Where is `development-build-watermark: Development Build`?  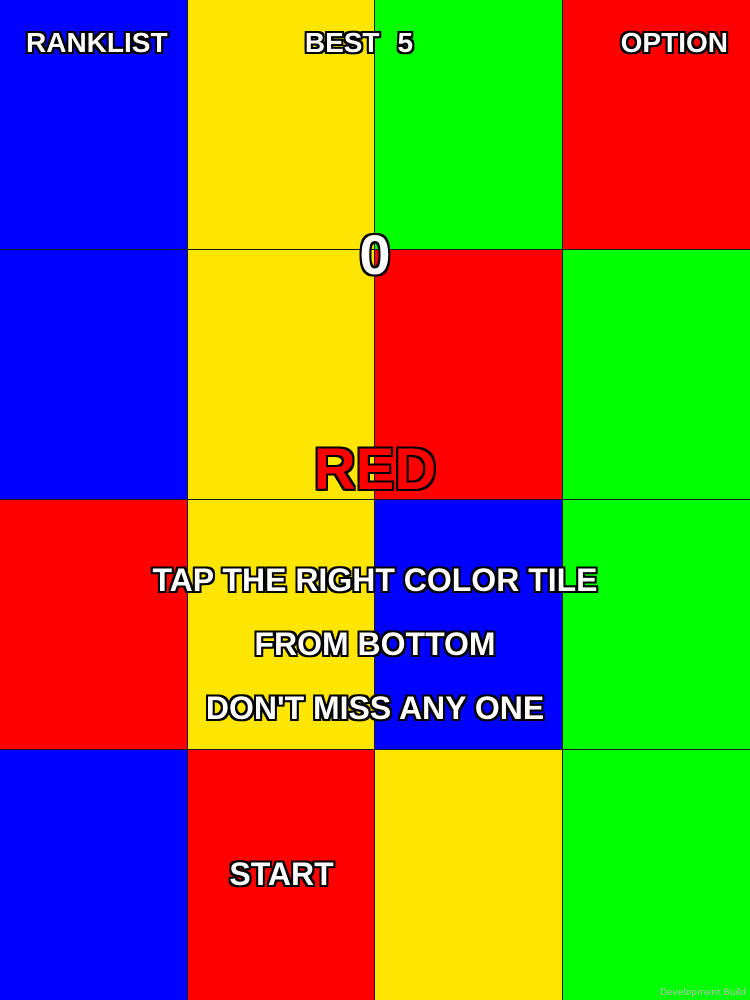 development-build-watermark: Development Build is located at coordinates (702, 993).